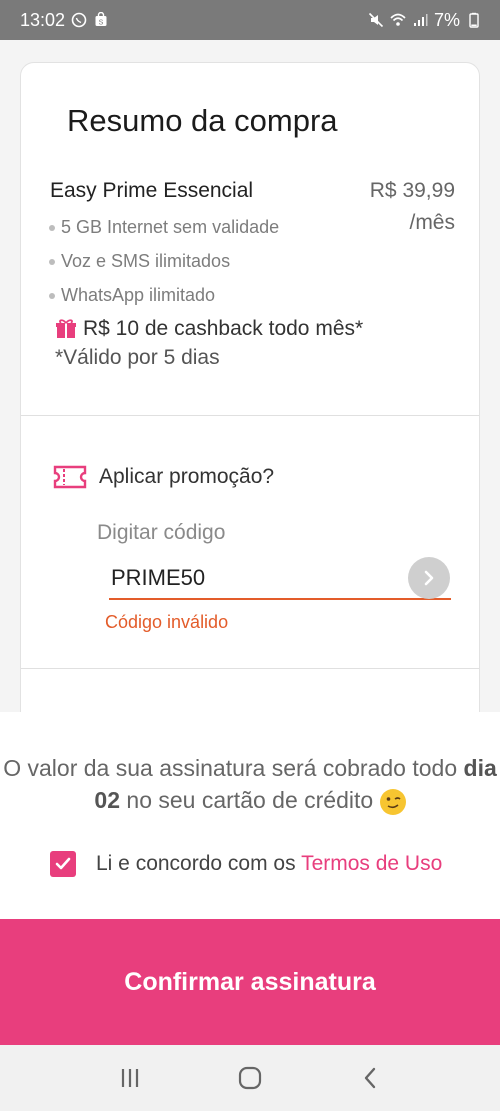  Describe the element at coordinates (138, 295) in the screenshot. I see `feature-label: WhatsApp ilimitado` at that location.